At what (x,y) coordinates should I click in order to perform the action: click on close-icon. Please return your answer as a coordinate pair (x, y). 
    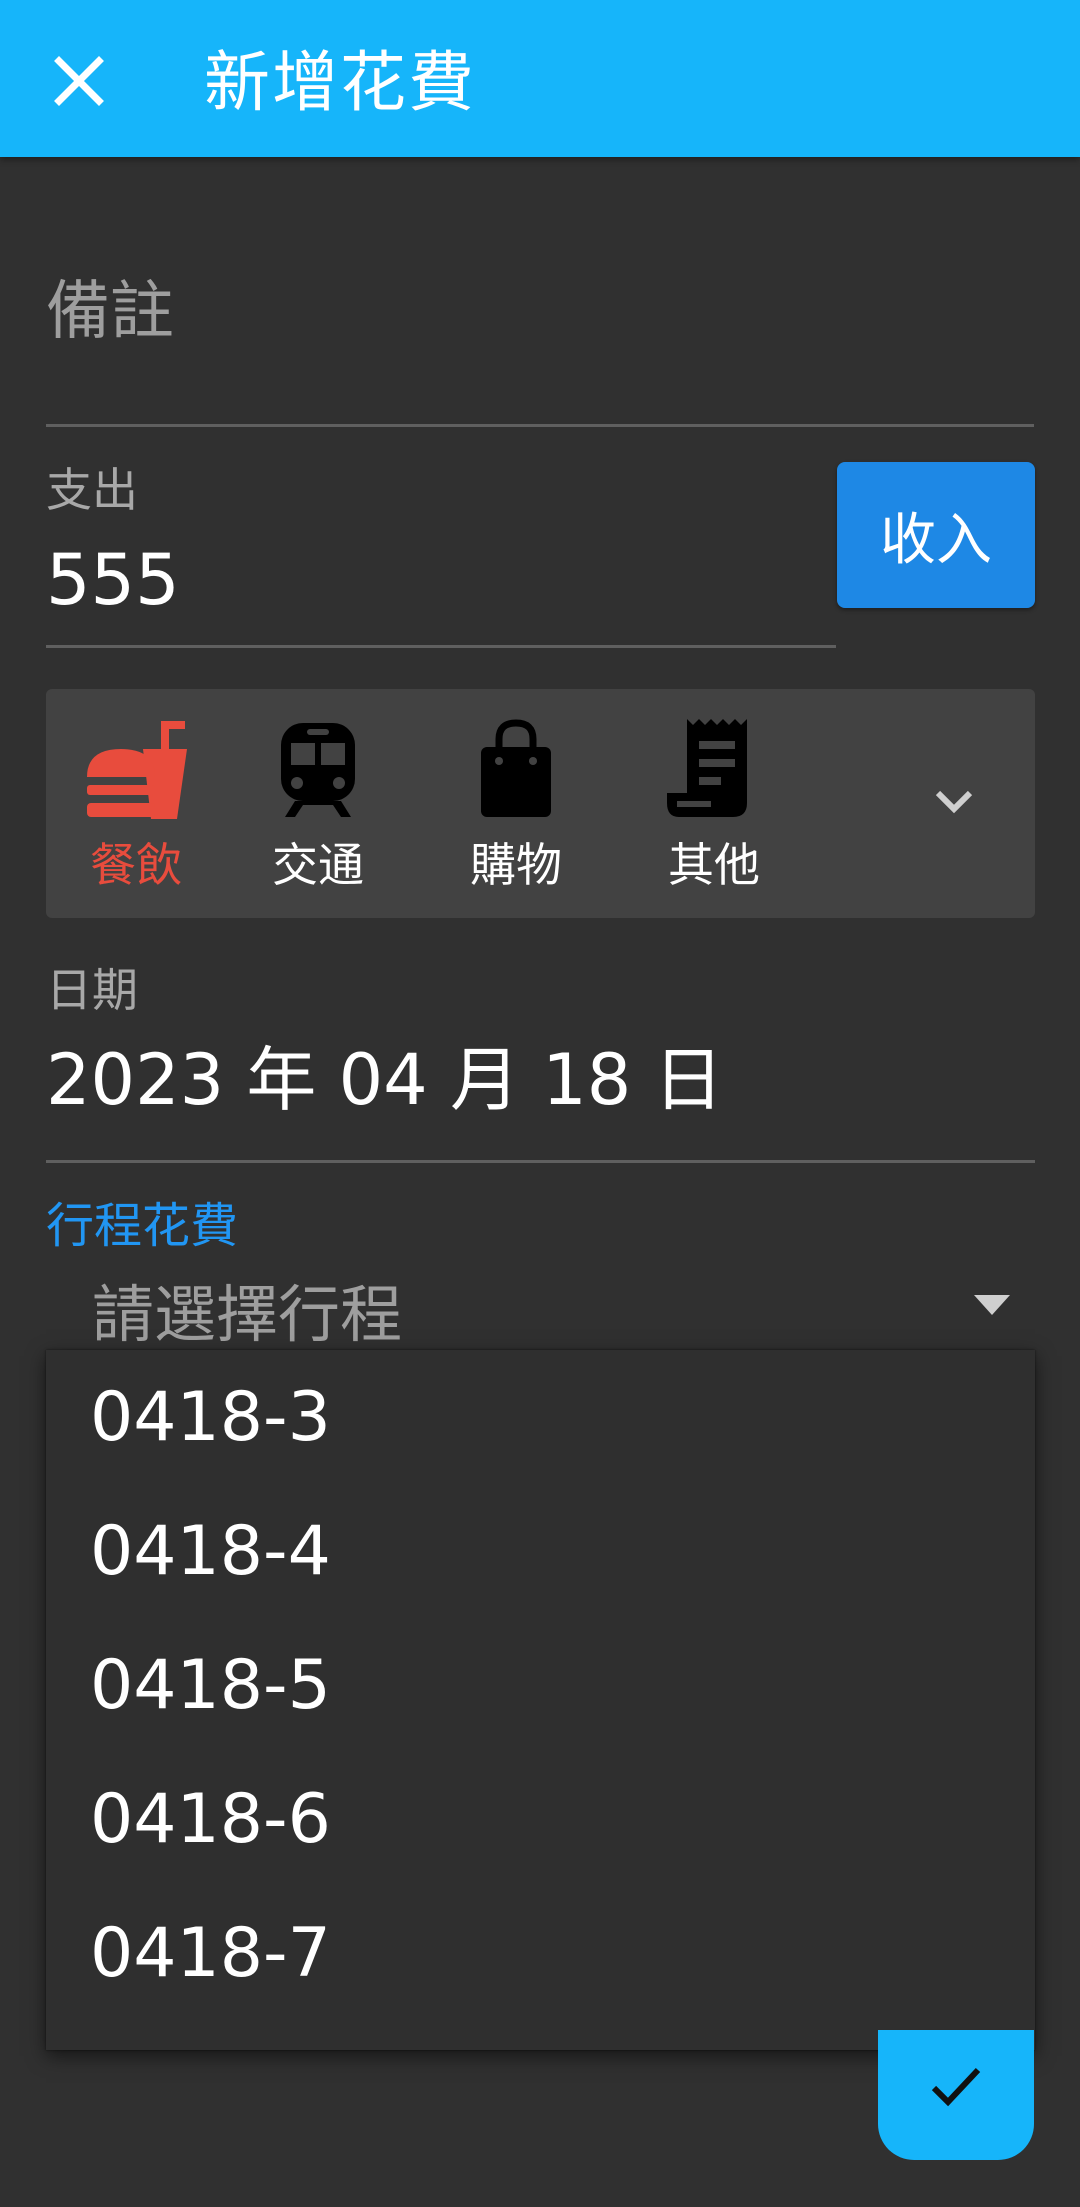
    Looking at the image, I should click on (79, 81).